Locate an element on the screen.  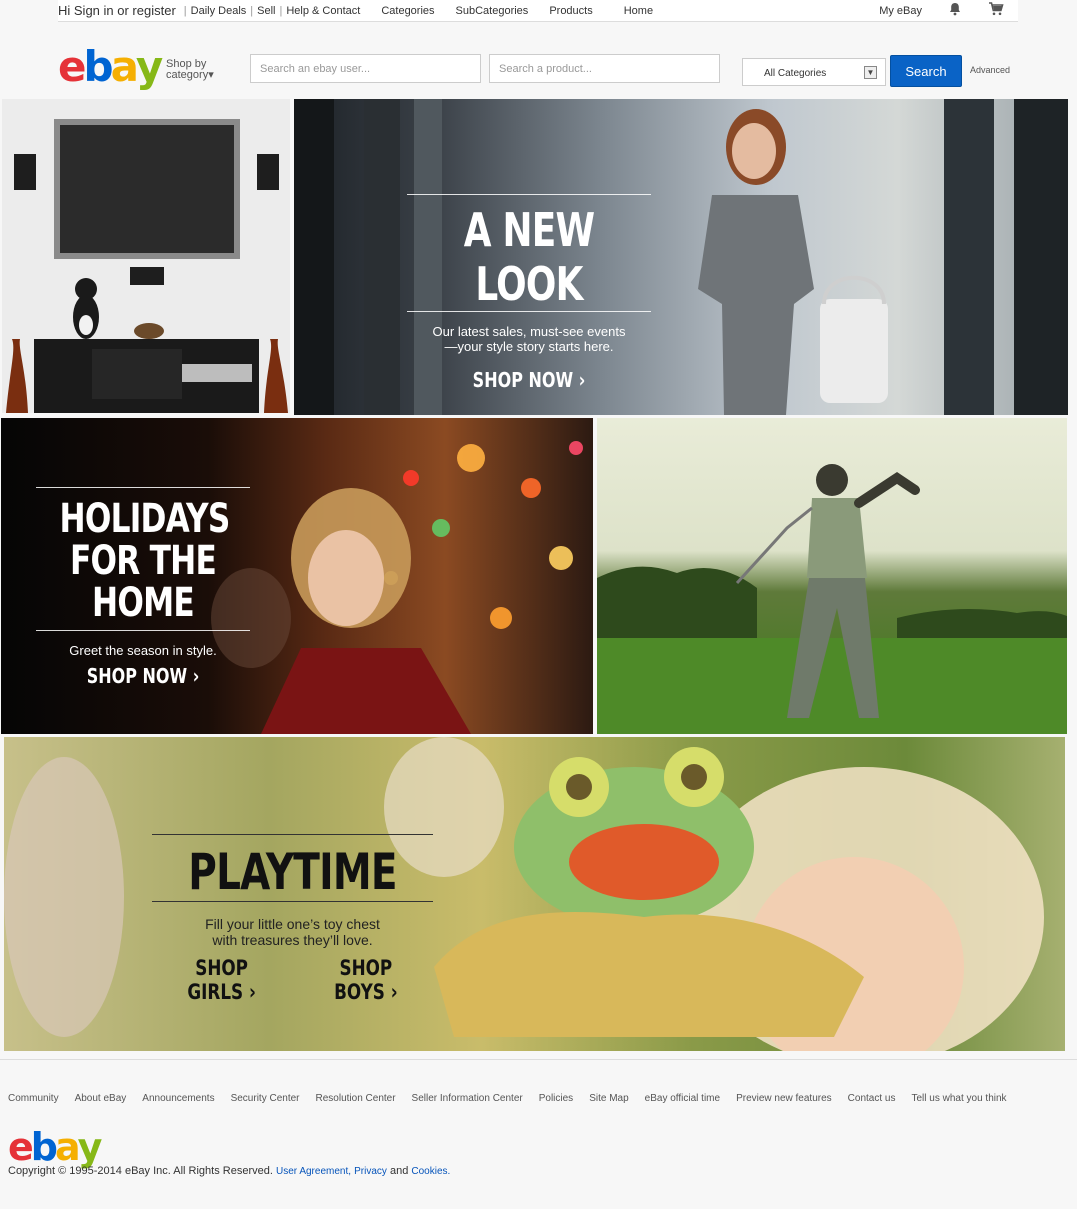
footer-link-contact-us: Contact us is located at coordinates (872, 1098).